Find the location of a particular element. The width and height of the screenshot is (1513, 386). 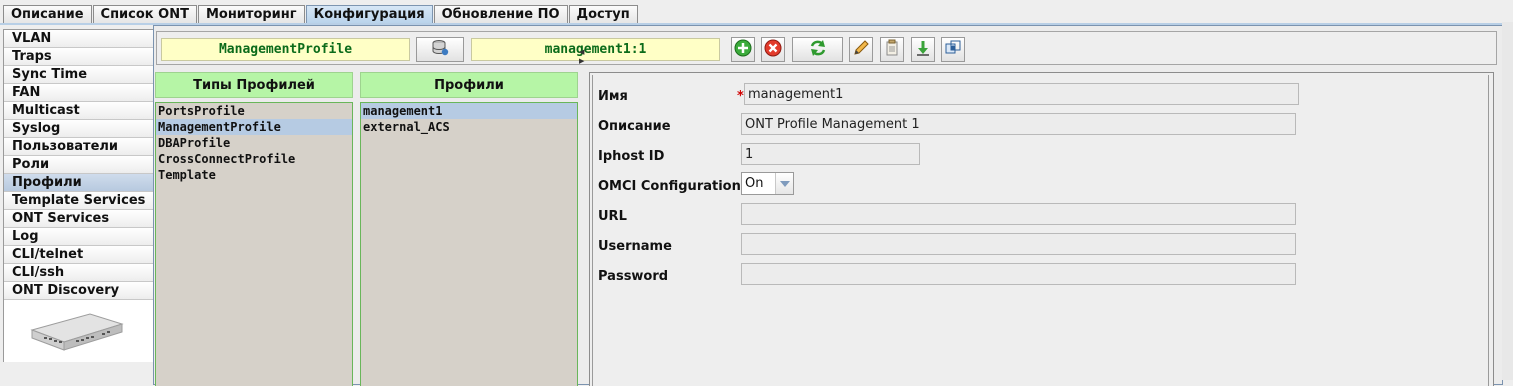

link-button is located at coordinates (953, 49).